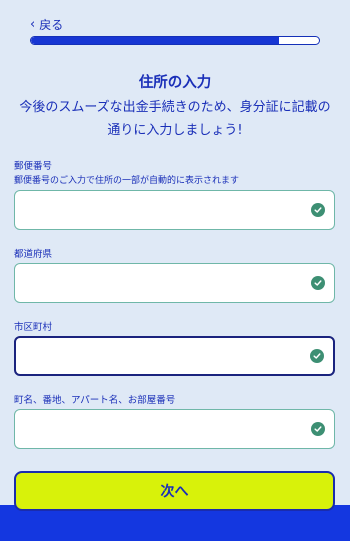  What do you see at coordinates (175, 83) in the screenshot?
I see `page-title: 住所の入力` at bounding box center [175, 83].